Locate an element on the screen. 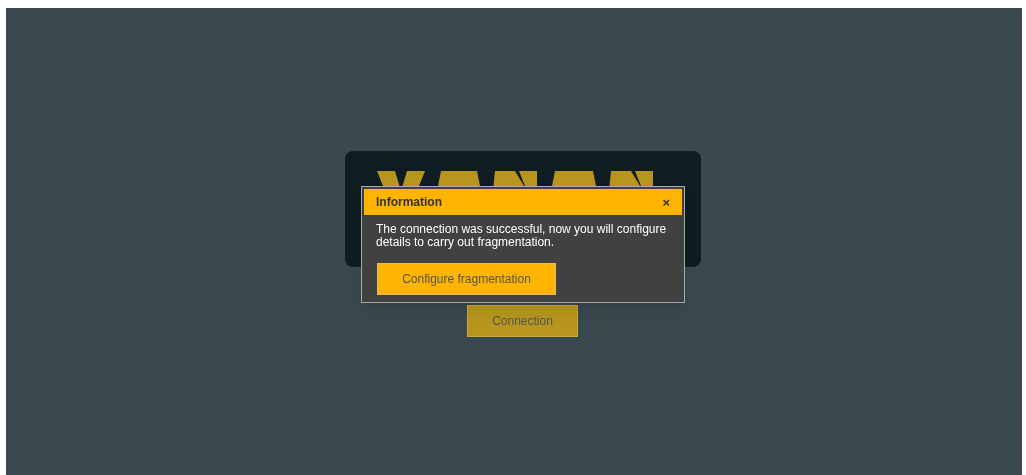  close-button: × is located at coordinates (666, 202).